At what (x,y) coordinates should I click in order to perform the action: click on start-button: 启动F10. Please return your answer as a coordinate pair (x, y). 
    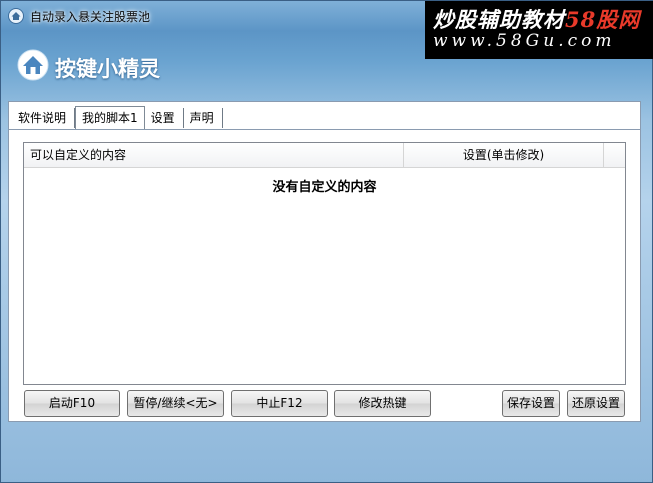
    Looking at the image, I should click on (72, 403).